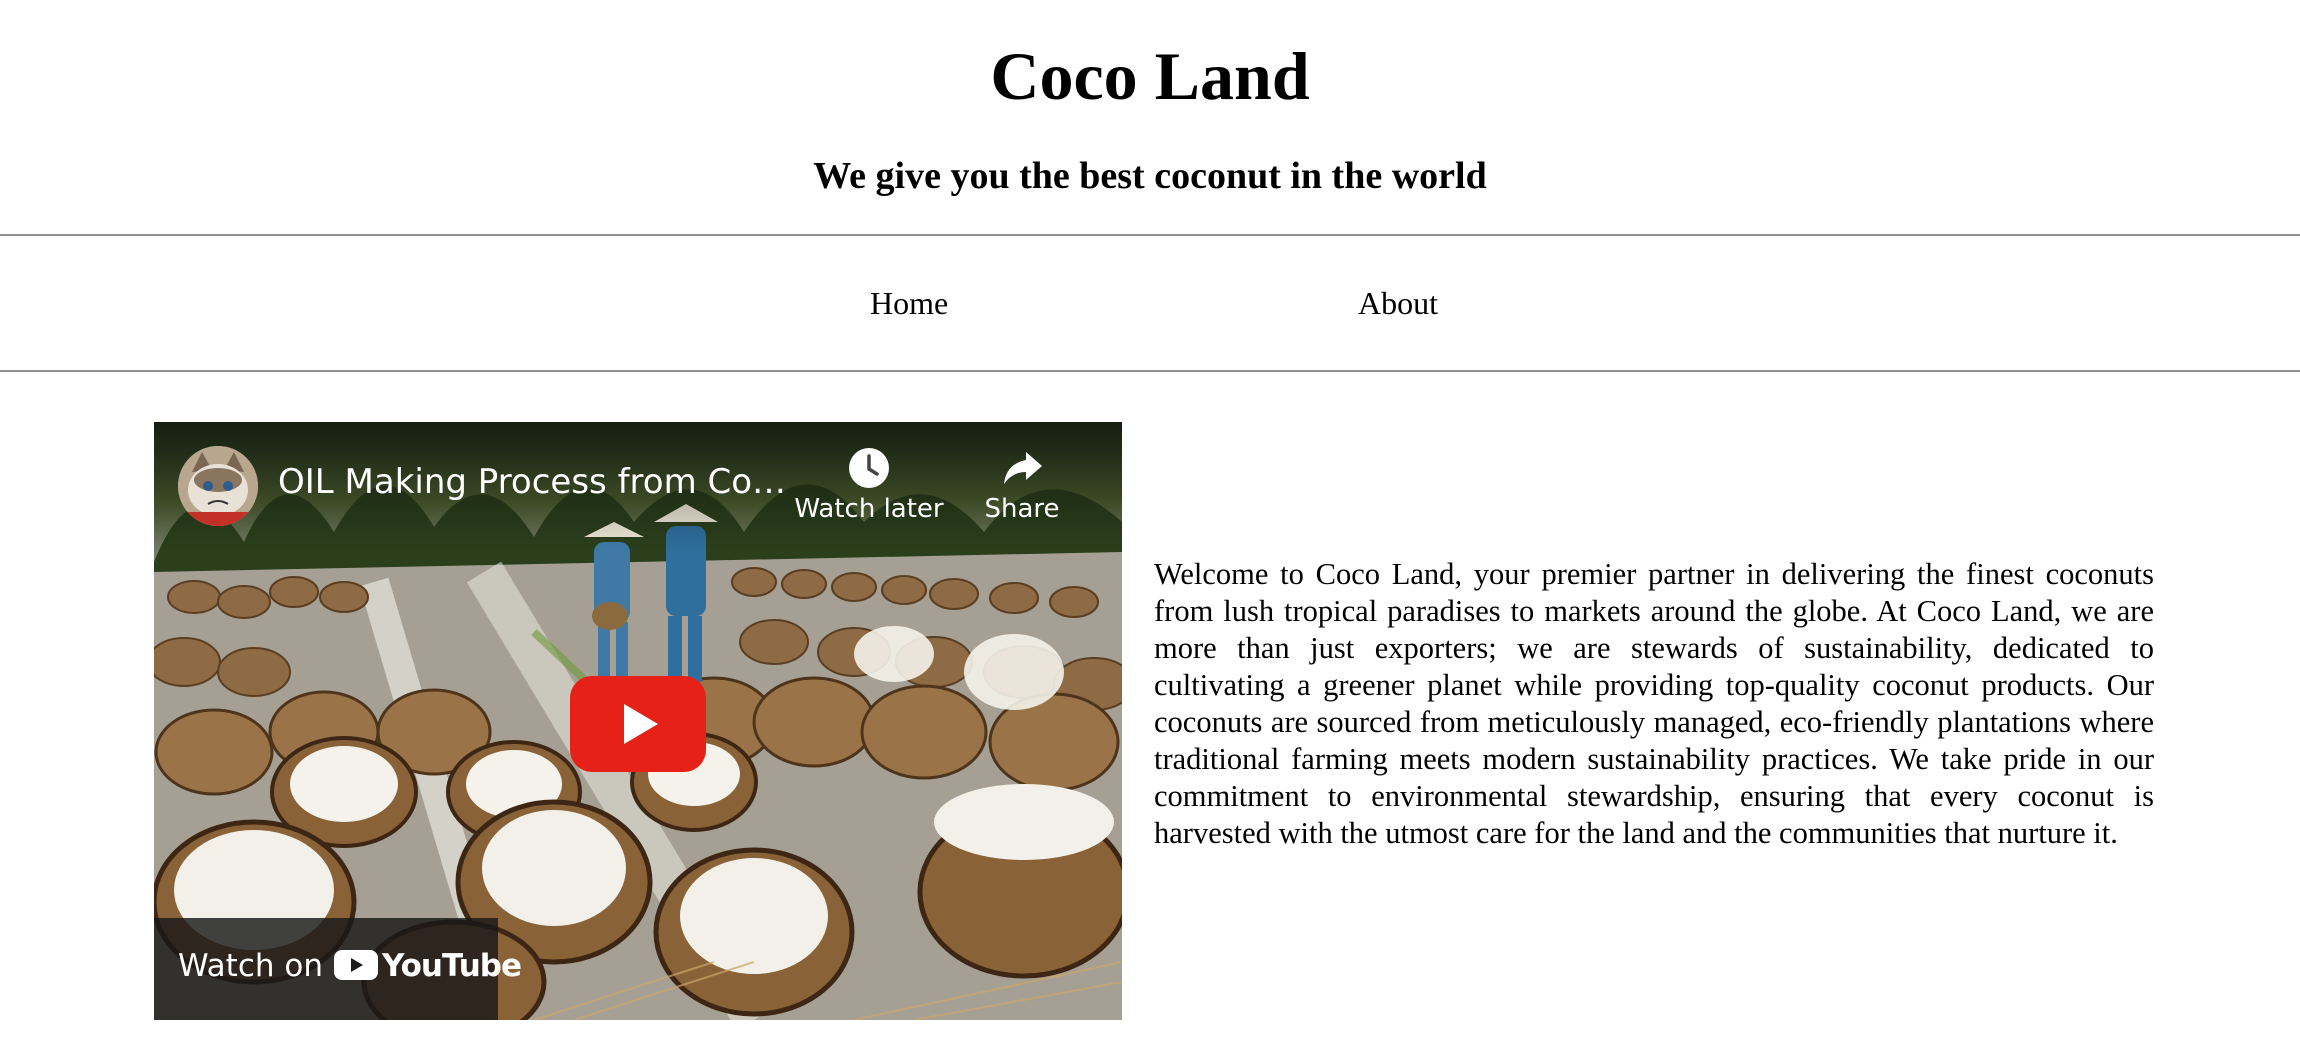 This screenshot has width=2300, height=1064. I want to click on share-arrow-icon, so click(1022, 470).